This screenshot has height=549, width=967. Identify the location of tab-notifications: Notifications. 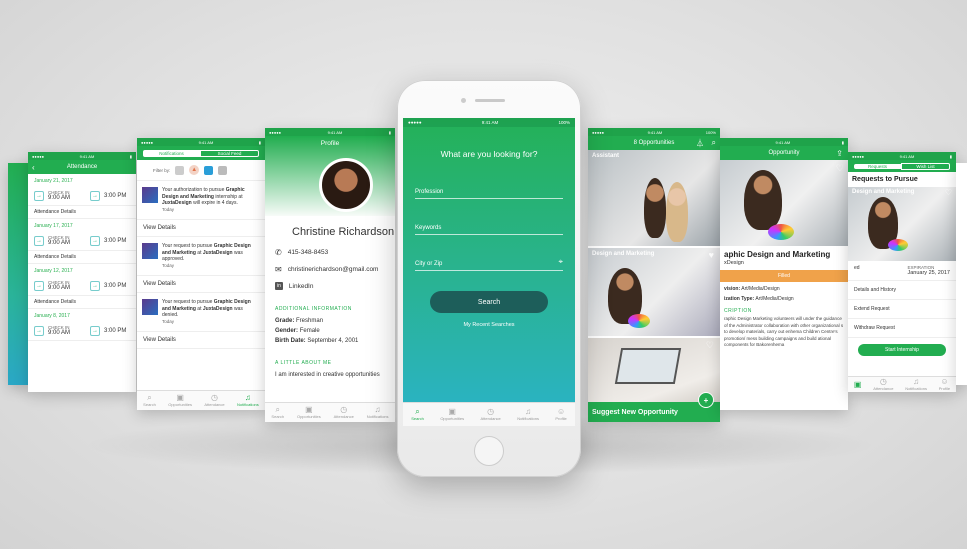
(171, 153).